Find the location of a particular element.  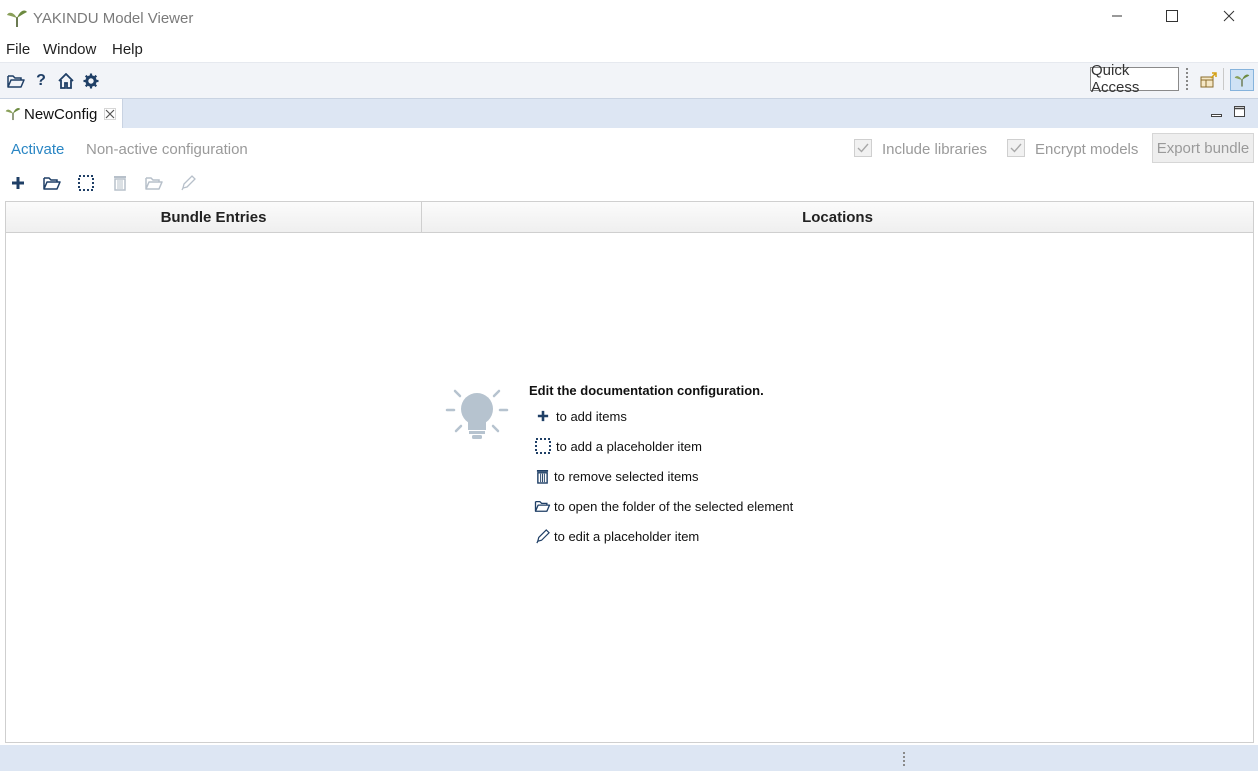

configuration-status: Non-active configuration is located at coordinates (167, 149).